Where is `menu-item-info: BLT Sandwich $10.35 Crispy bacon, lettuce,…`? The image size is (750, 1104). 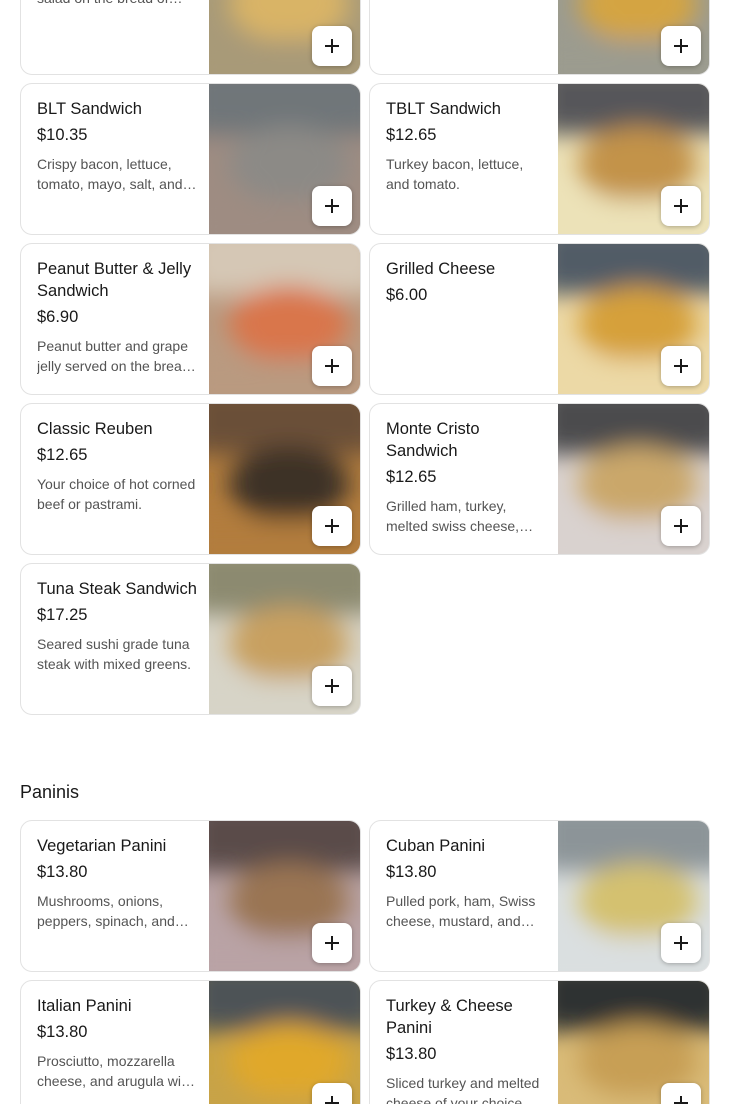
menu-item-info: BLT Sandwich $10.35 Crispy bacon, lettuce,… is located at coordinates (117, 146).